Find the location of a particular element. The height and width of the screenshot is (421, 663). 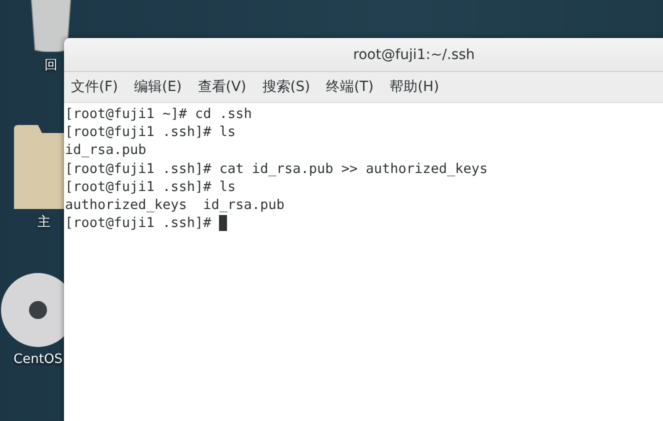

terminal-line: [root@fuji1 .ssh]# is located at coordinates (138, 223).